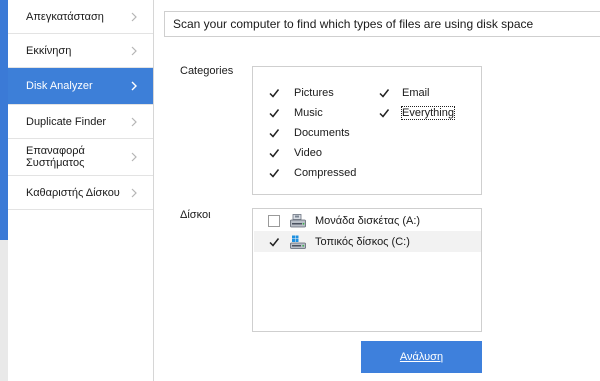 Image resolution: width=600 pixels, height=381 pixels. Describe the element at coordinates (322, 133) in the screenshot. I see `category-label: Documents` at that location.